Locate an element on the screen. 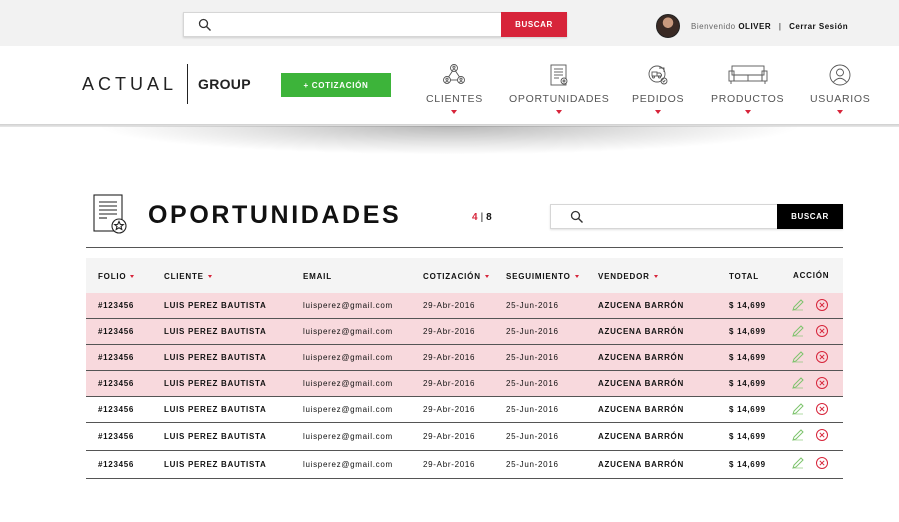  user-circle-icon is located at coordinates (840, 75).